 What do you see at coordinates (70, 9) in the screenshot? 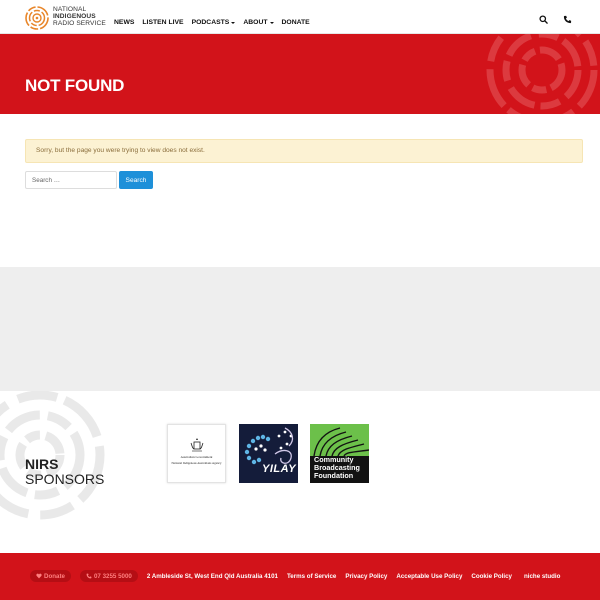
I see `logo-line-national: National` at bounding box center [70, 9].